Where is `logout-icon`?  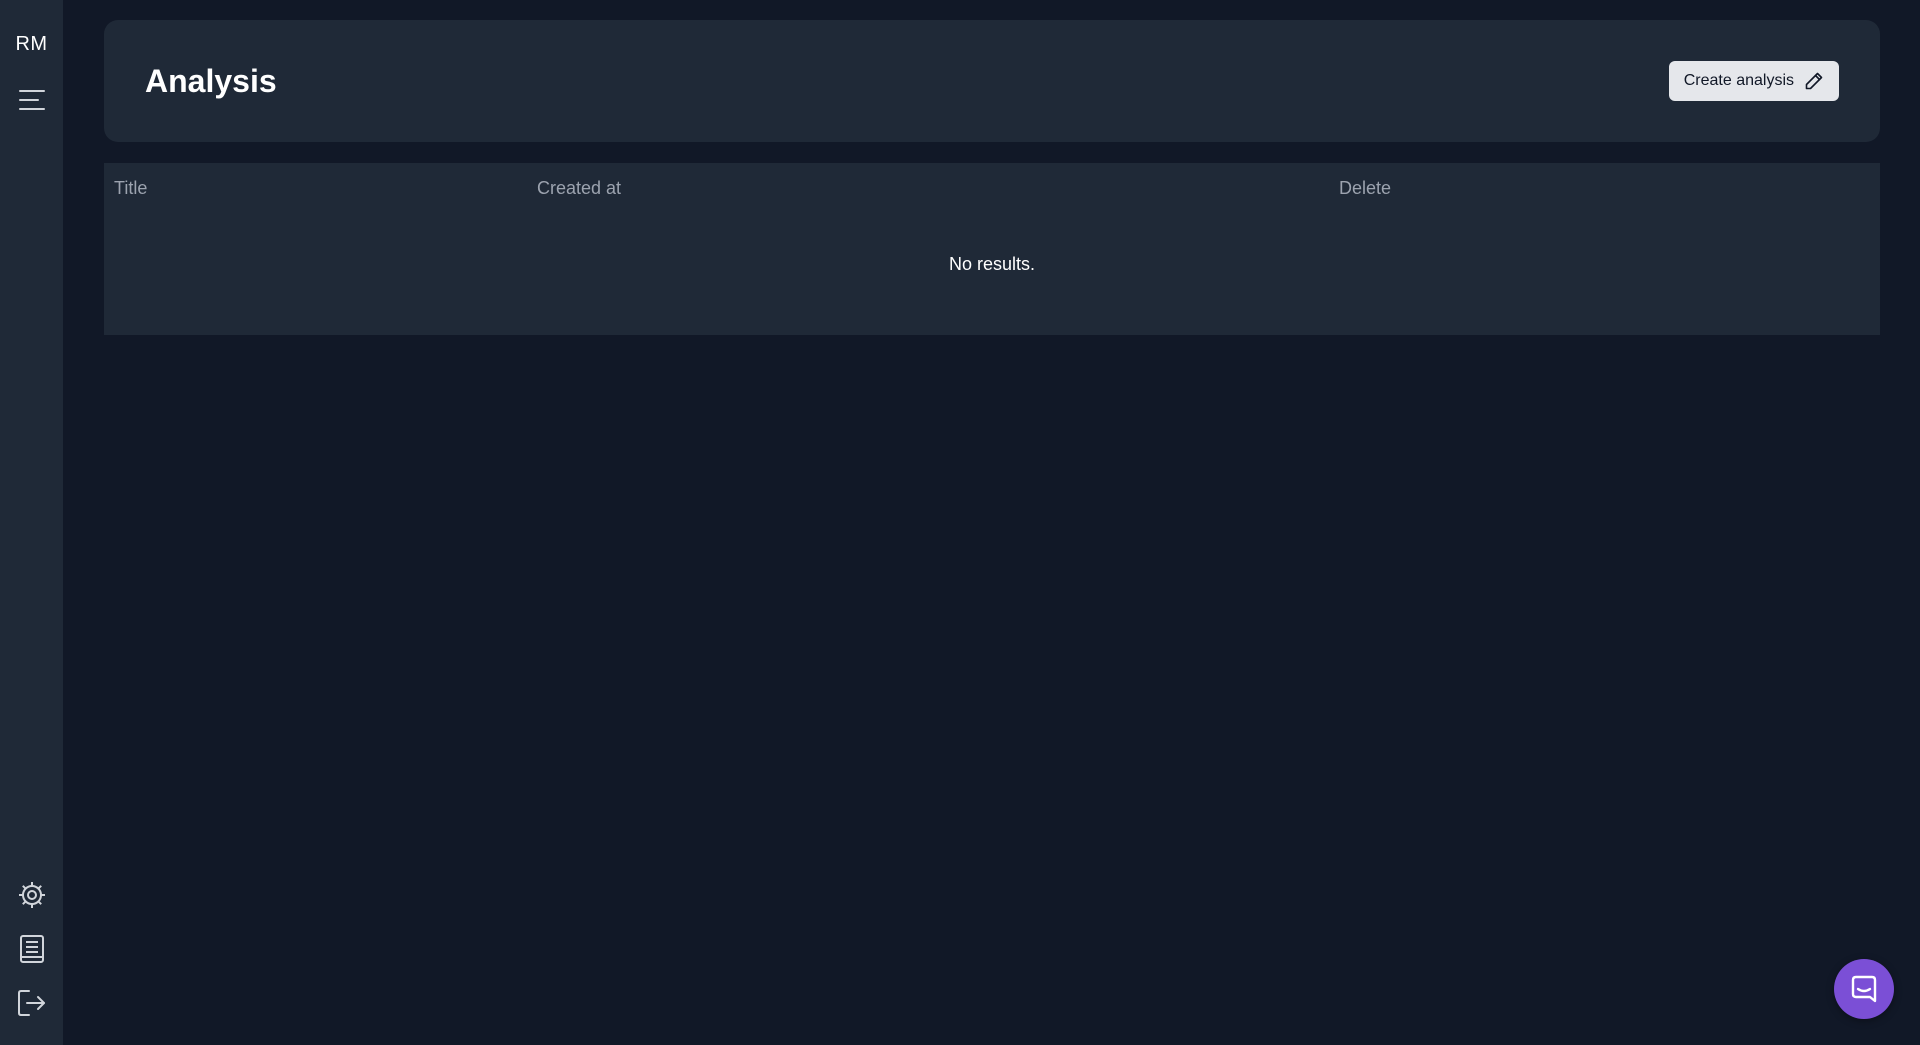 logout-icon is located at coordinates (31, 1003).